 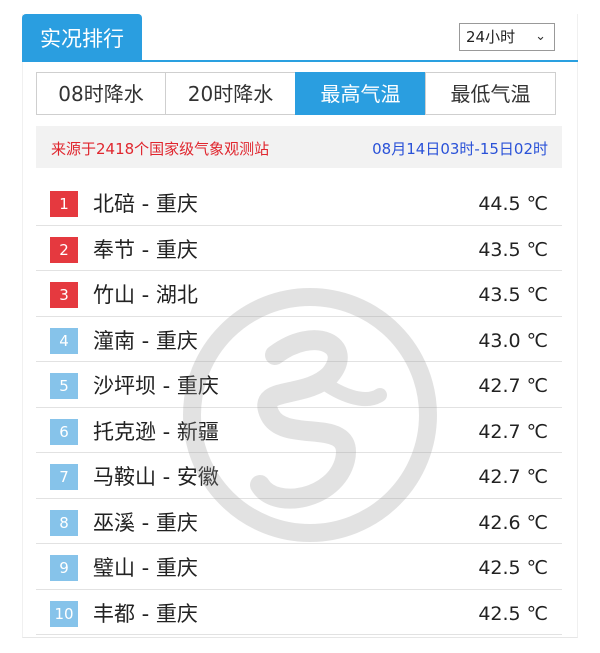 I want to click on rank-badge: 1, so click(x=64, y=204).